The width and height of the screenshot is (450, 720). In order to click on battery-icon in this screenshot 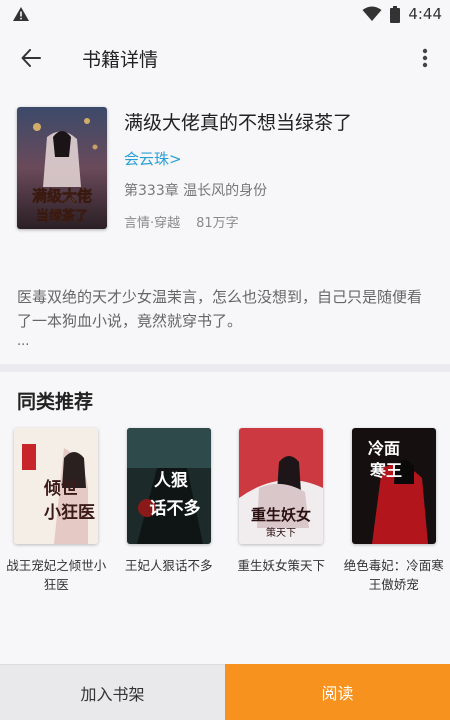, I will do `click(395, 14)`.